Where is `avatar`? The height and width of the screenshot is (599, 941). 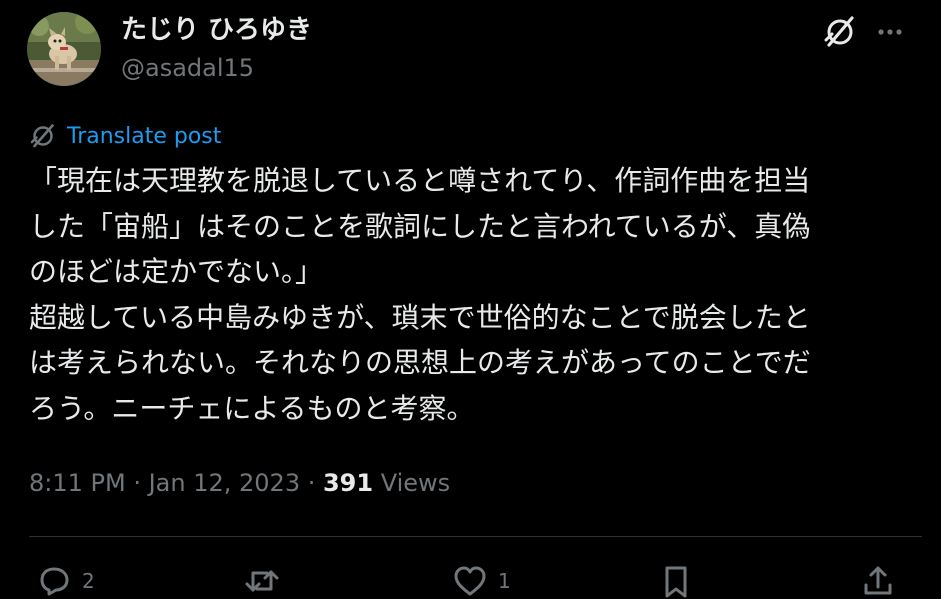
avatar is located at coordinates (64, 49).